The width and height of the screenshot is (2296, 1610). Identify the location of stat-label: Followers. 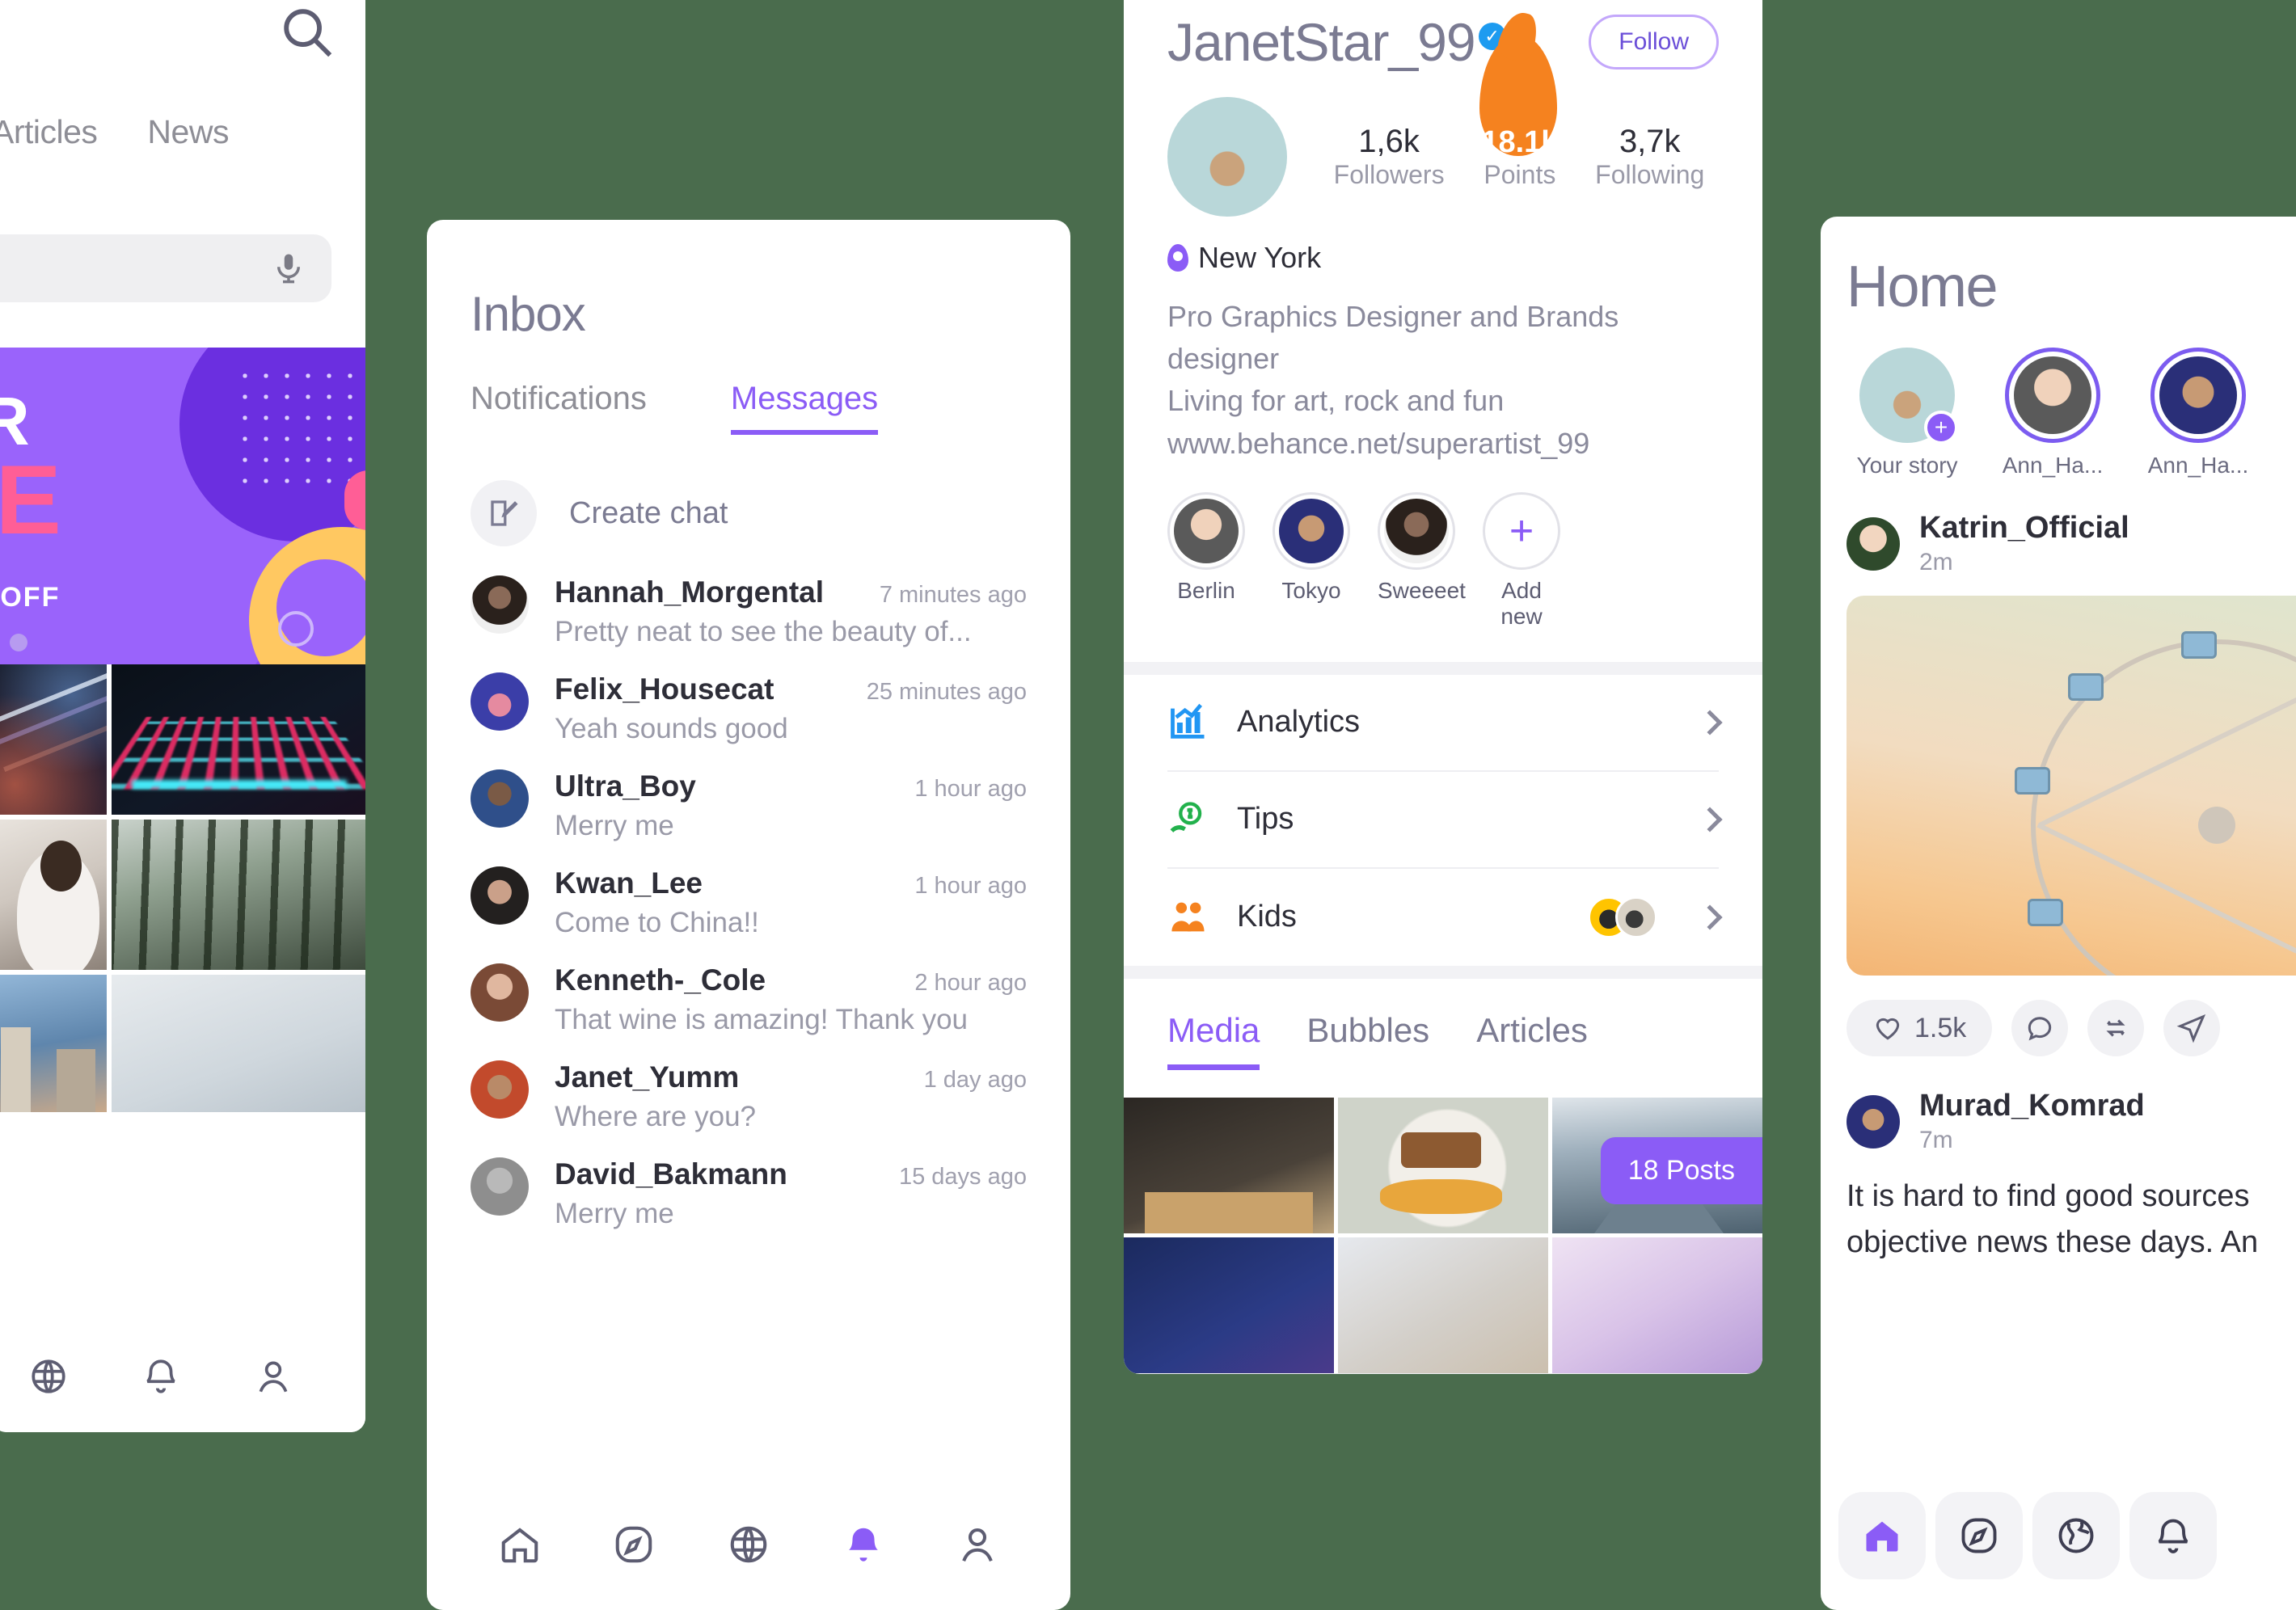
(1389, 174).